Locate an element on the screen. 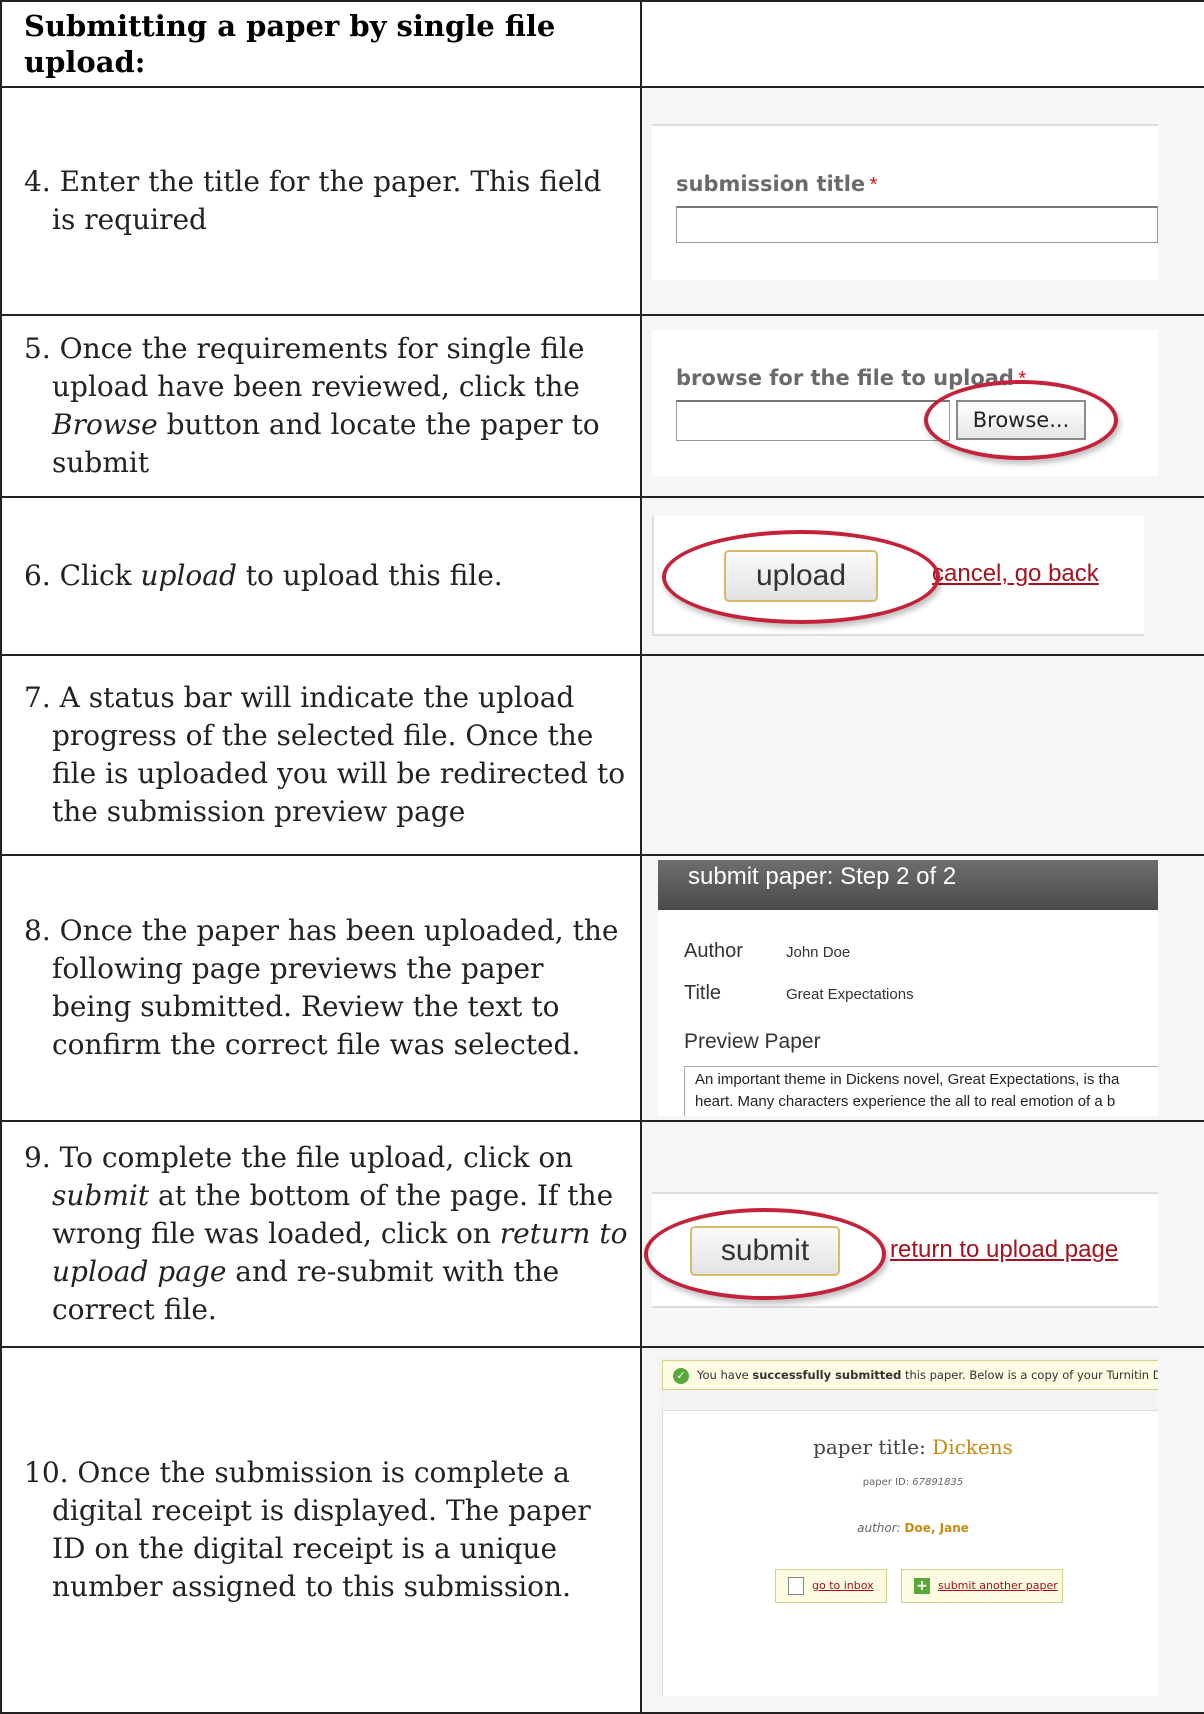 Image resolution: width=1204 pixels, height=1714 pixels. plus-icon: + is located at coordinates (922, 1586).